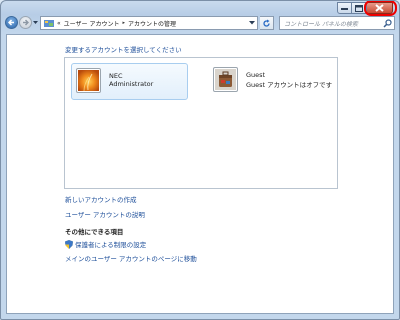  What do you see at coordinates (359, 8) in the screenshot?
I see `maximize-icon` at bounding box center [359, 8].